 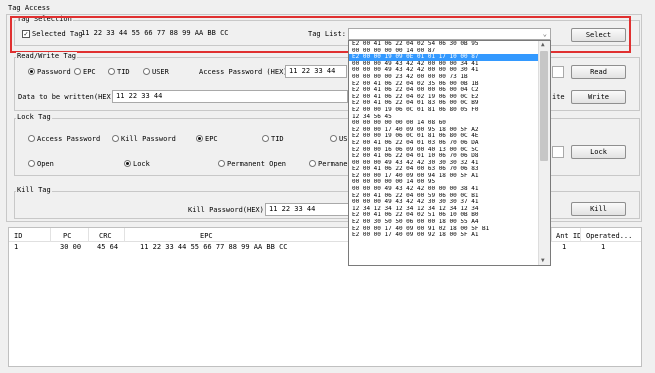 What do you see at coordinates (123, 72) in the screenshot?
I see `radio-tid-label: TID` at bounding box center [123, 72].